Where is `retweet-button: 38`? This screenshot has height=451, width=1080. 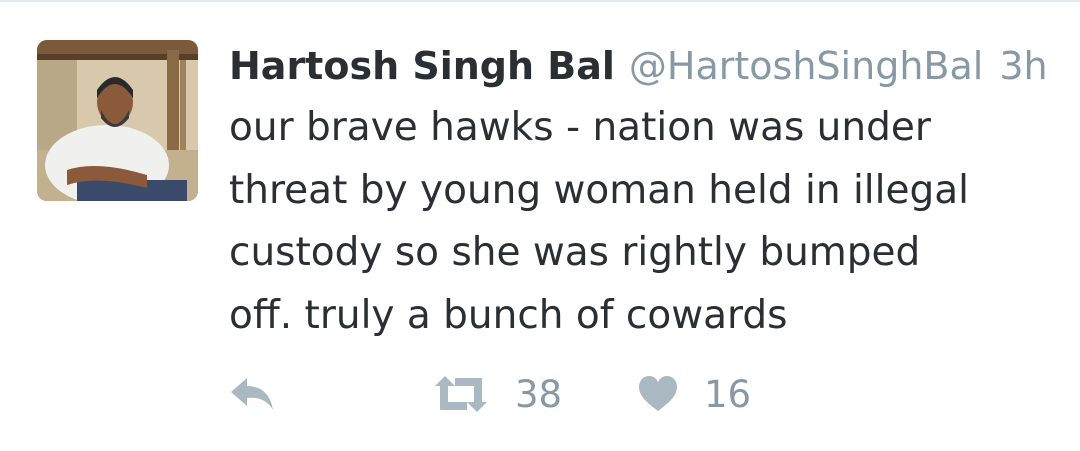 retweet-button: 38 is located at coordinates (497, 394).